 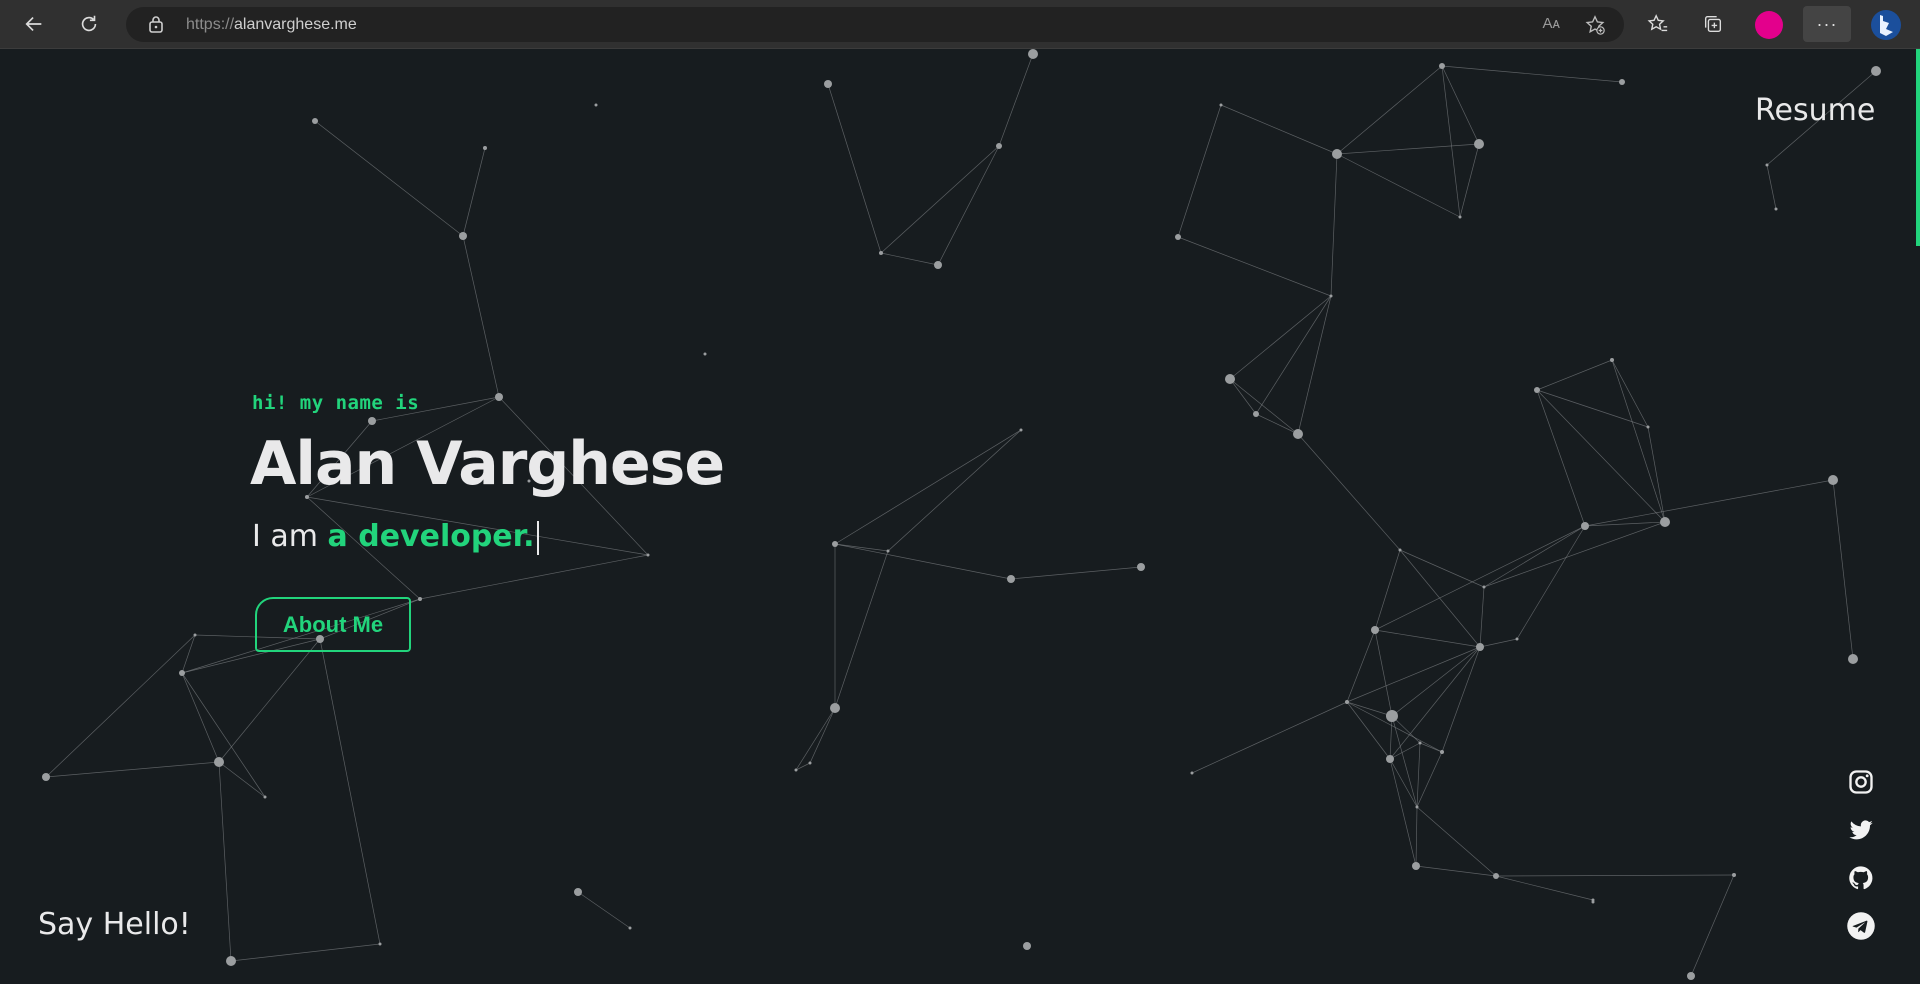 What do you see at coordinates (537, 537) in the screenshot?
I see `typing-caret` at bounding box center [537, 537].